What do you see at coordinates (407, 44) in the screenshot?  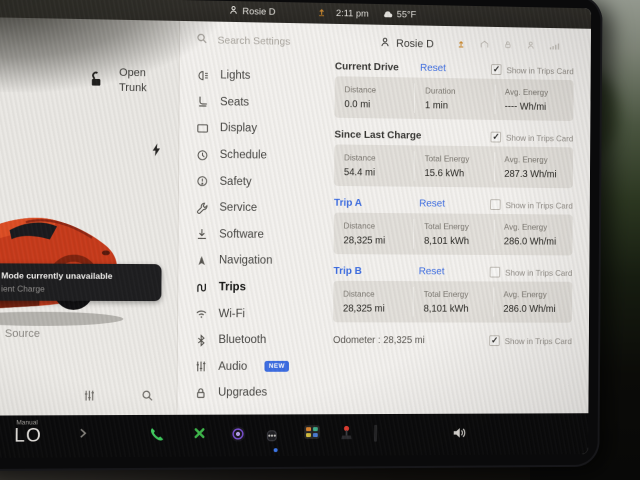 I see `active-profile: Rosie D` at bounding box center [407, 44].